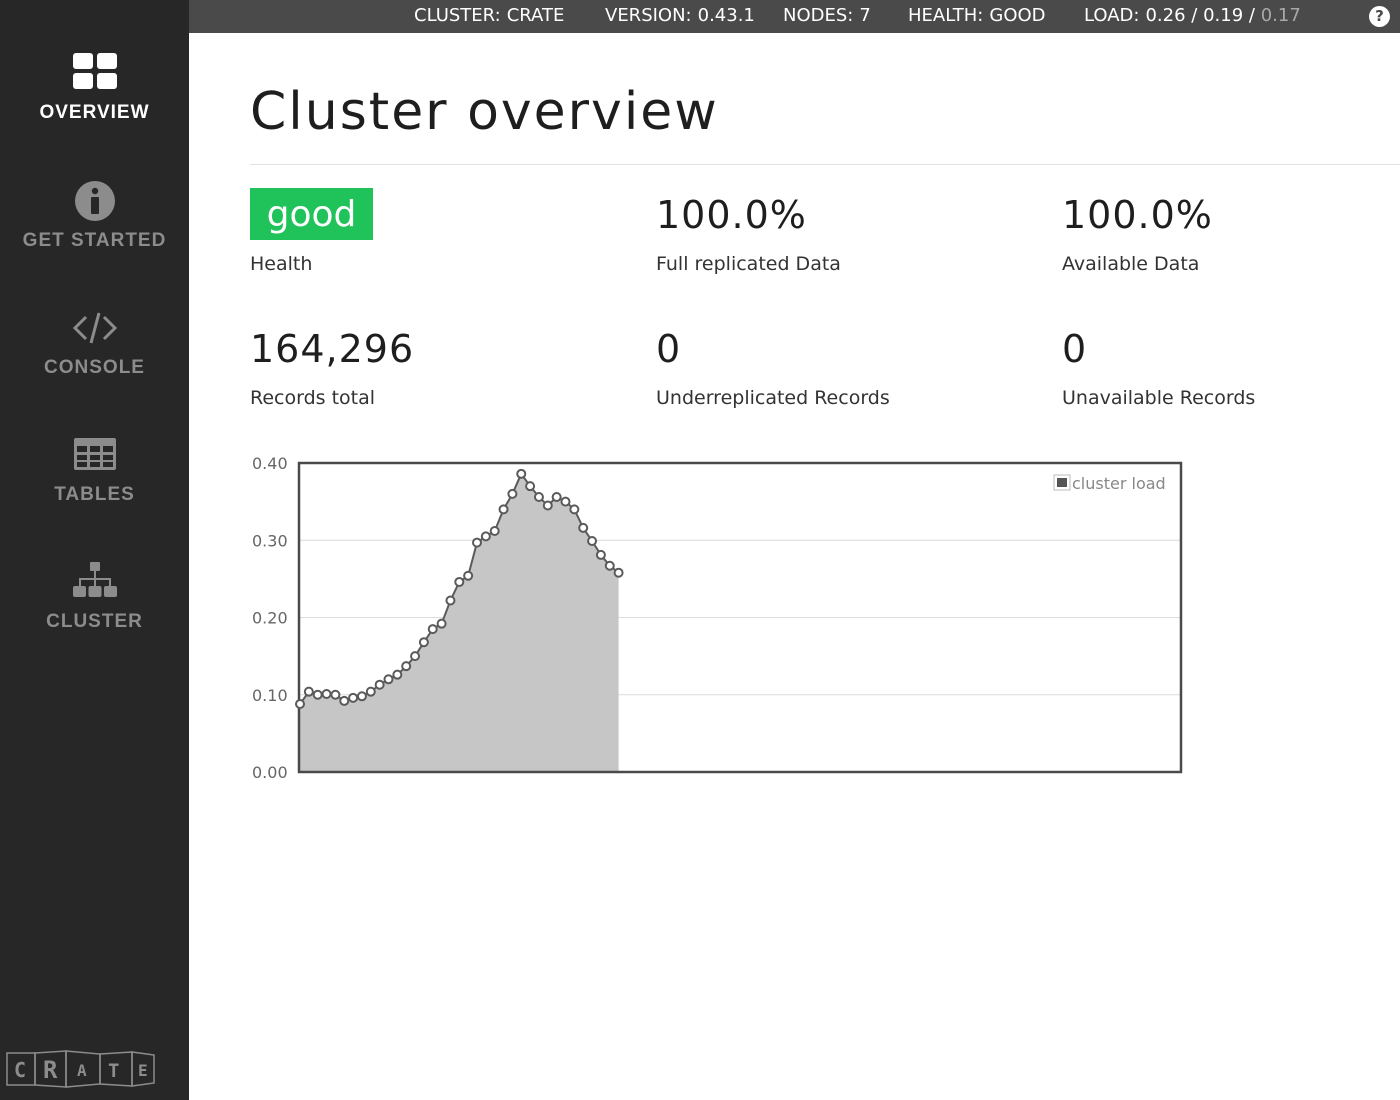 The width and height of the screenshot is (1400, 1100). What do you see at coordinates (535, 15) in the screenshot?
I see `cluster-value: CRATE` at bounding box center [535, 15].